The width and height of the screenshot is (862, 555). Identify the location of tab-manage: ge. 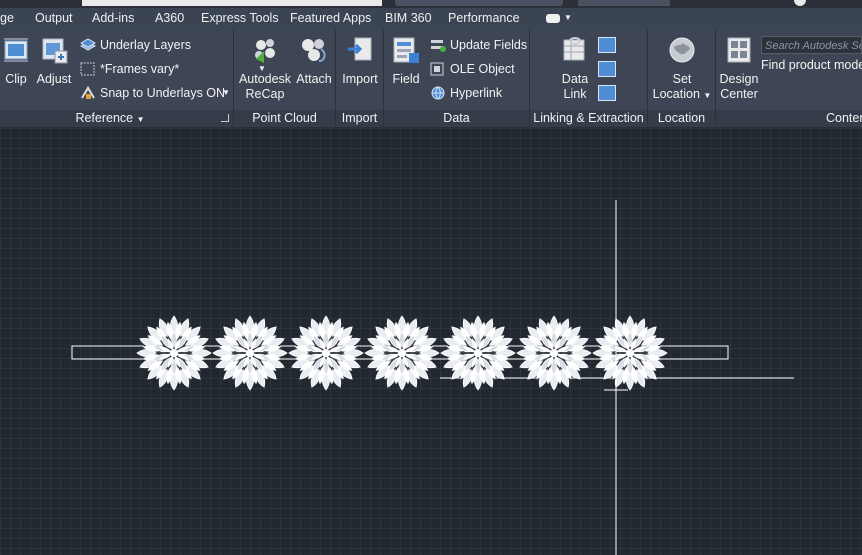
(7, 18).